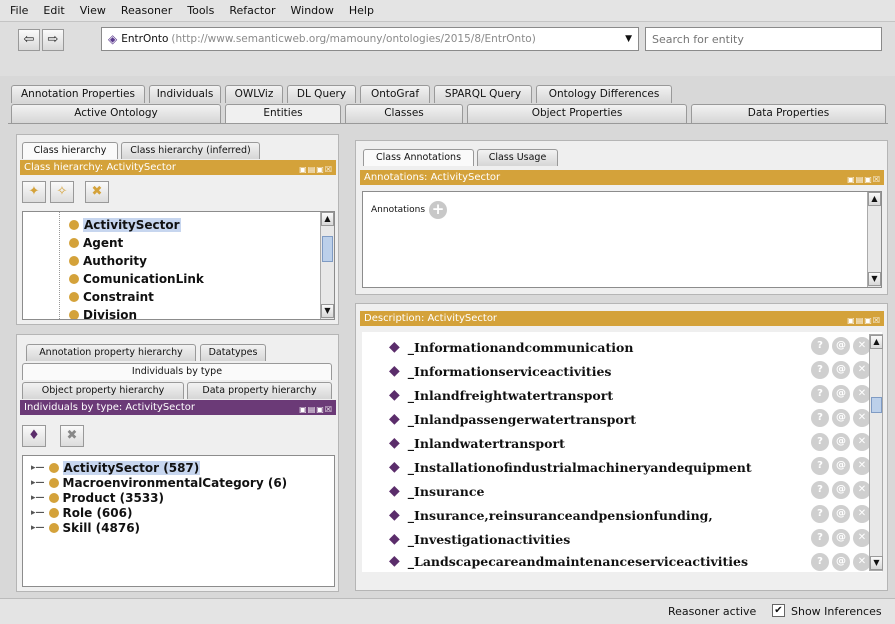  I want to click on tab-entities: Entities, so click(283, 113).